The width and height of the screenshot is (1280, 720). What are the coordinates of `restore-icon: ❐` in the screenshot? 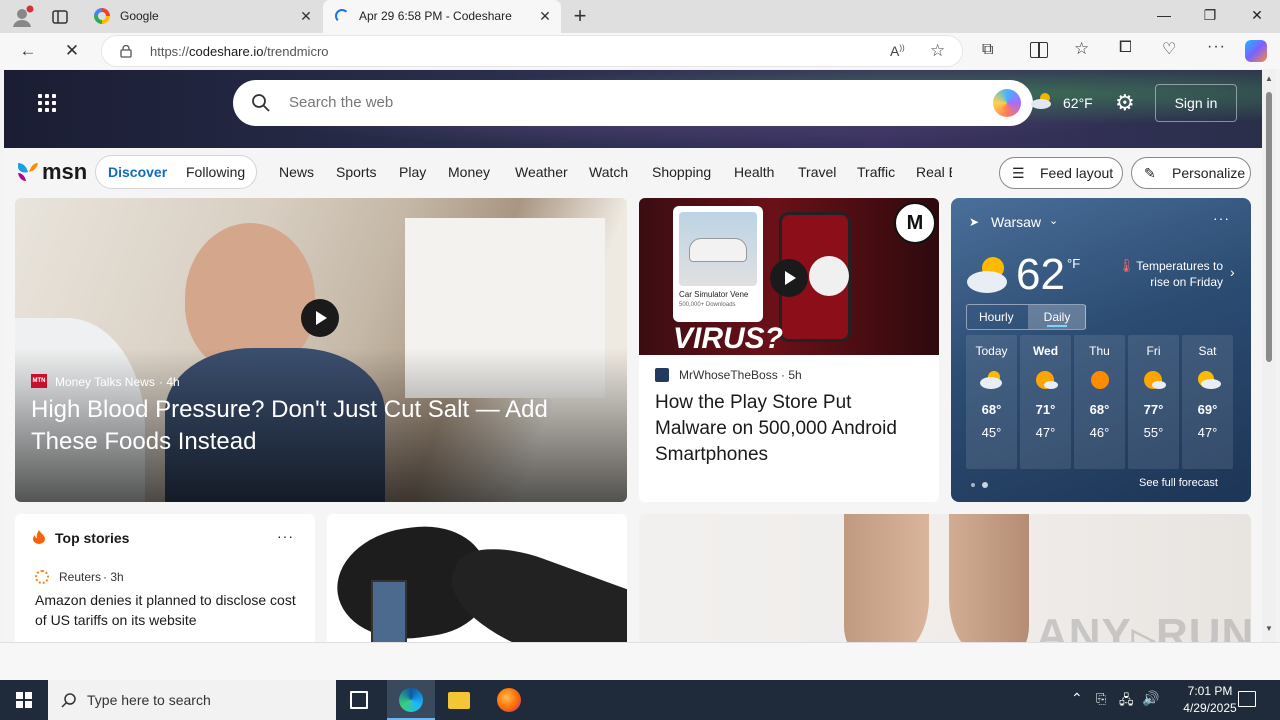 It's located at (1210, 16).